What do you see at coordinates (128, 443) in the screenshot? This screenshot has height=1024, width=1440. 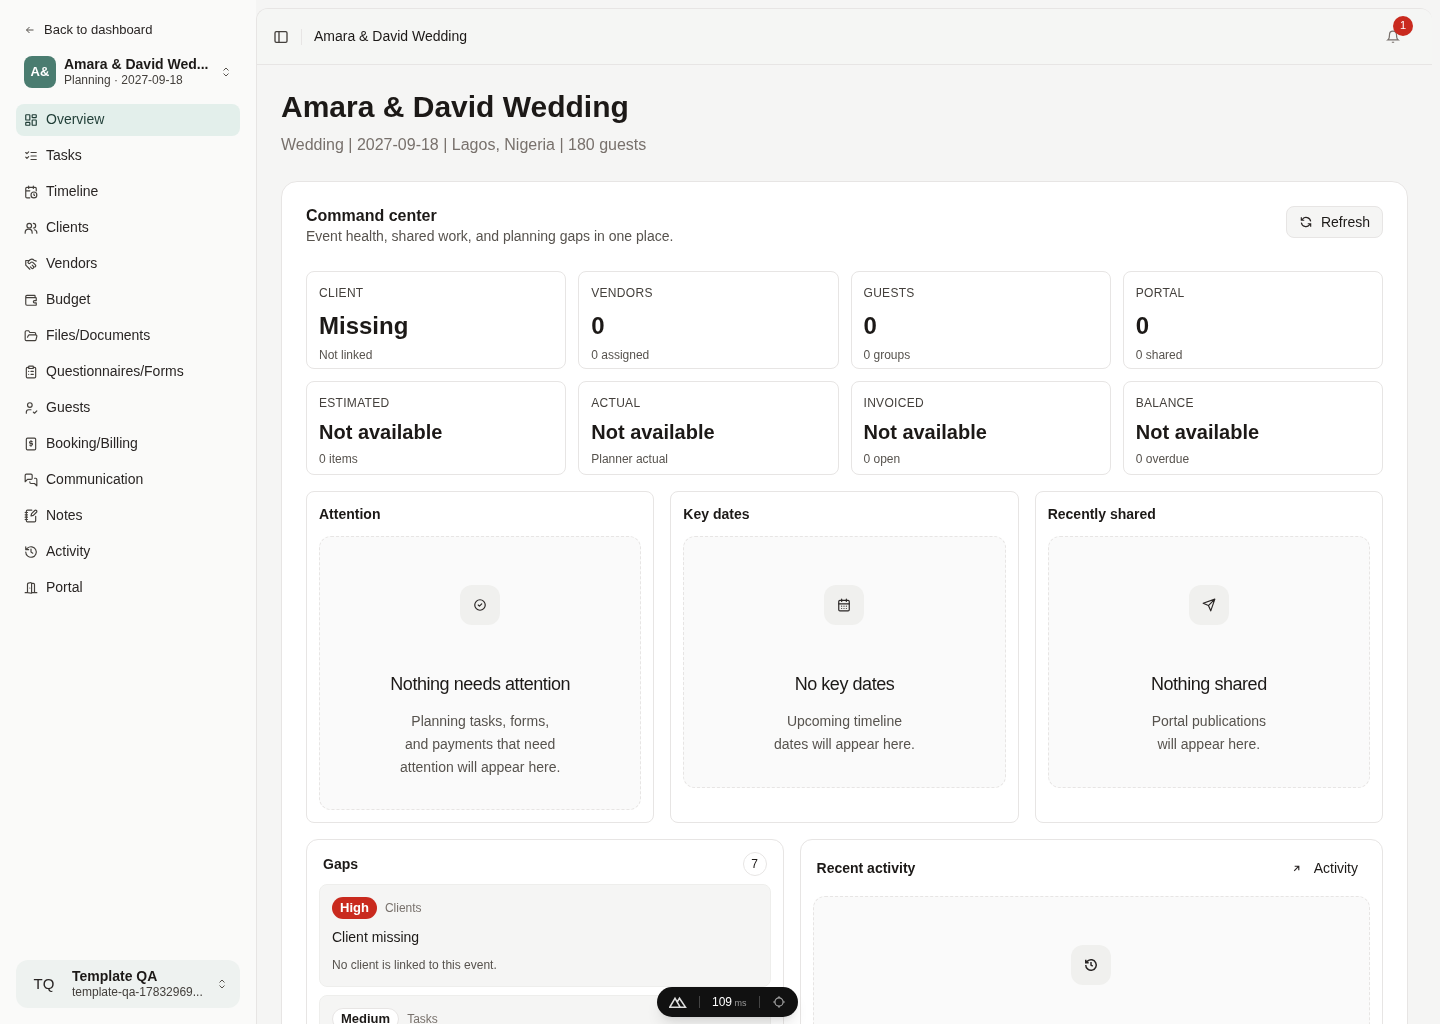 I see `nav-item: Booking/Billing` at bounding box center [128, 443].